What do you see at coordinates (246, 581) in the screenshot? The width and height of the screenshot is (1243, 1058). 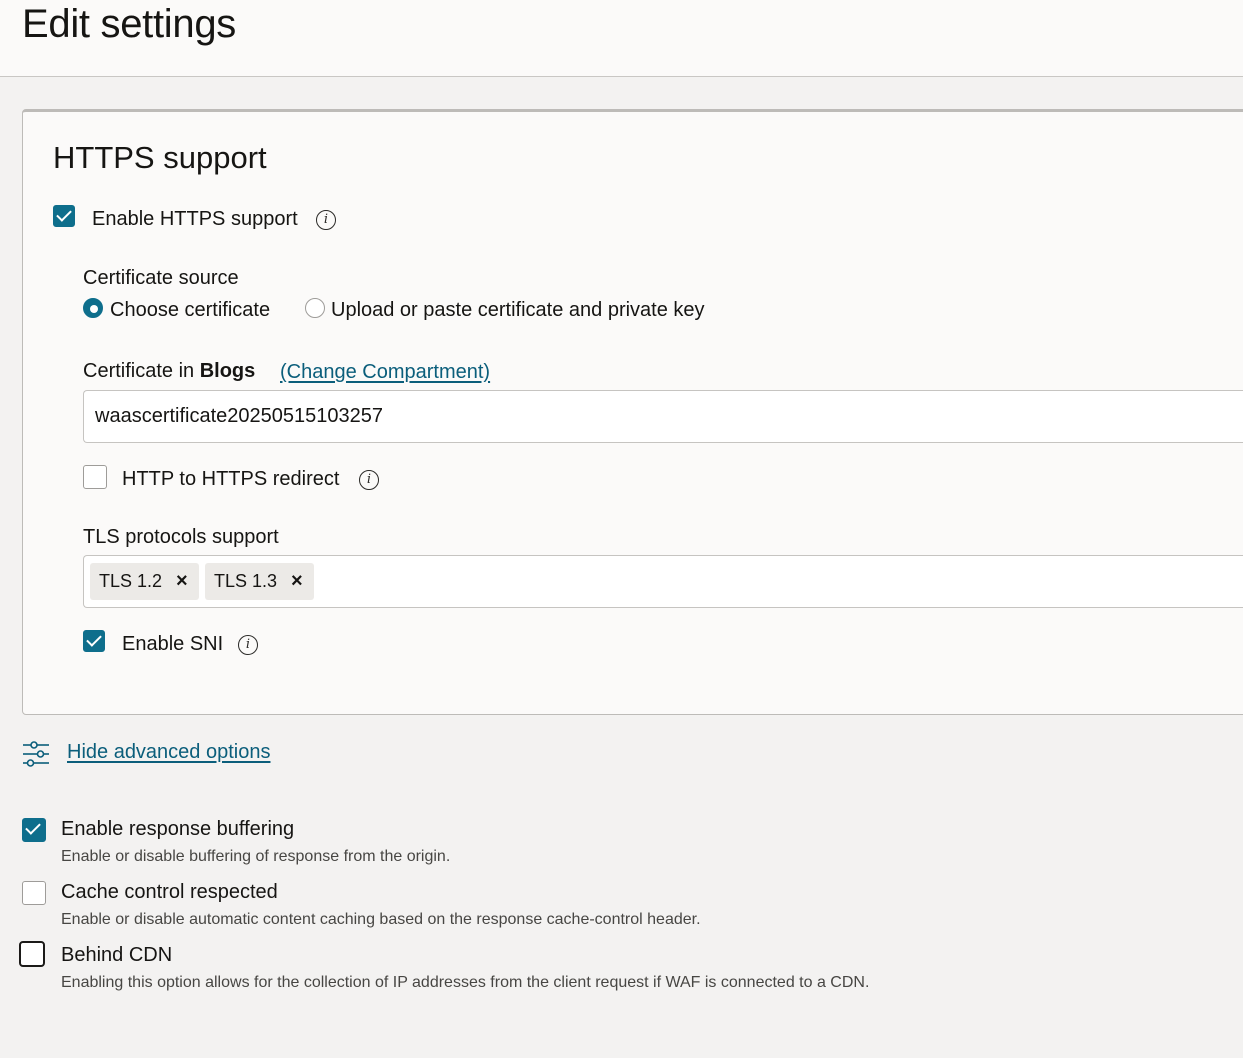 I see `tls-chip-label: TLS 1.3` at bounding box center [246, 581].